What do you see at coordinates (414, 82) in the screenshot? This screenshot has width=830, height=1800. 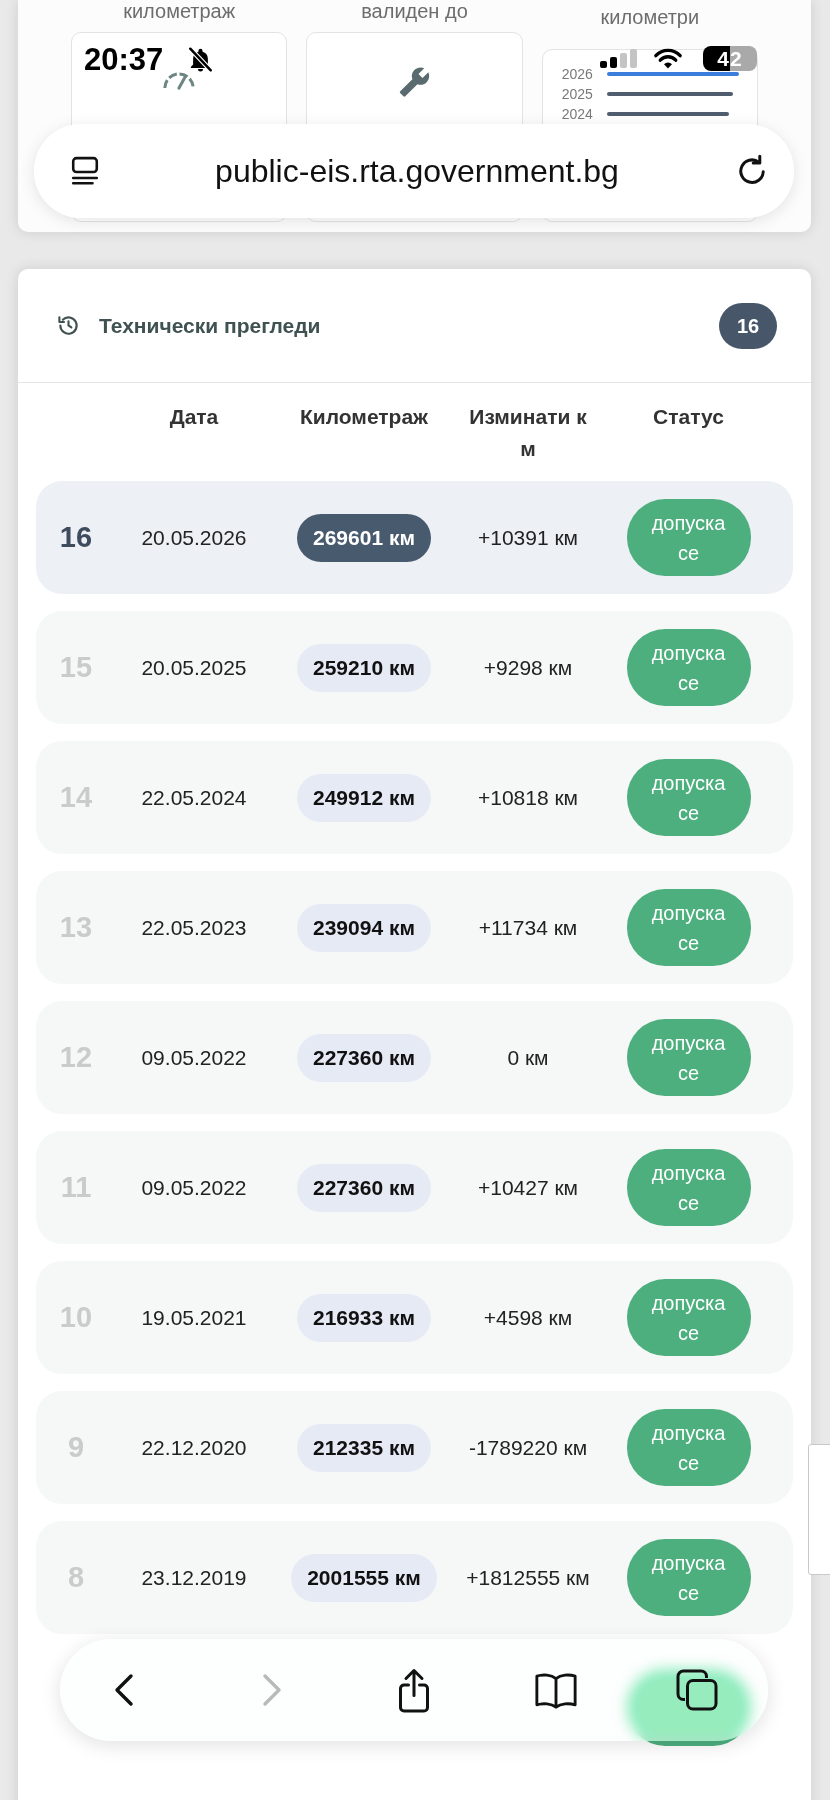 I see `wrench-icon` at bounding box center [414, 82].